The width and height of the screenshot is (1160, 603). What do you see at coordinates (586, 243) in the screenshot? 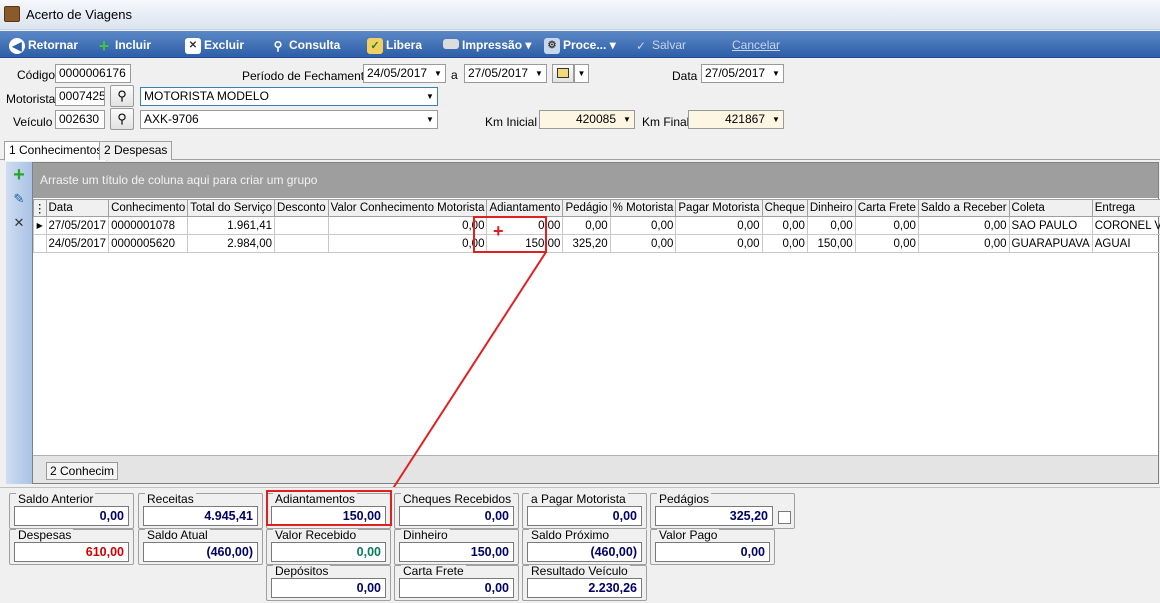
I see `cell-pedagio: 325,20` at bounding box center [586, 243].